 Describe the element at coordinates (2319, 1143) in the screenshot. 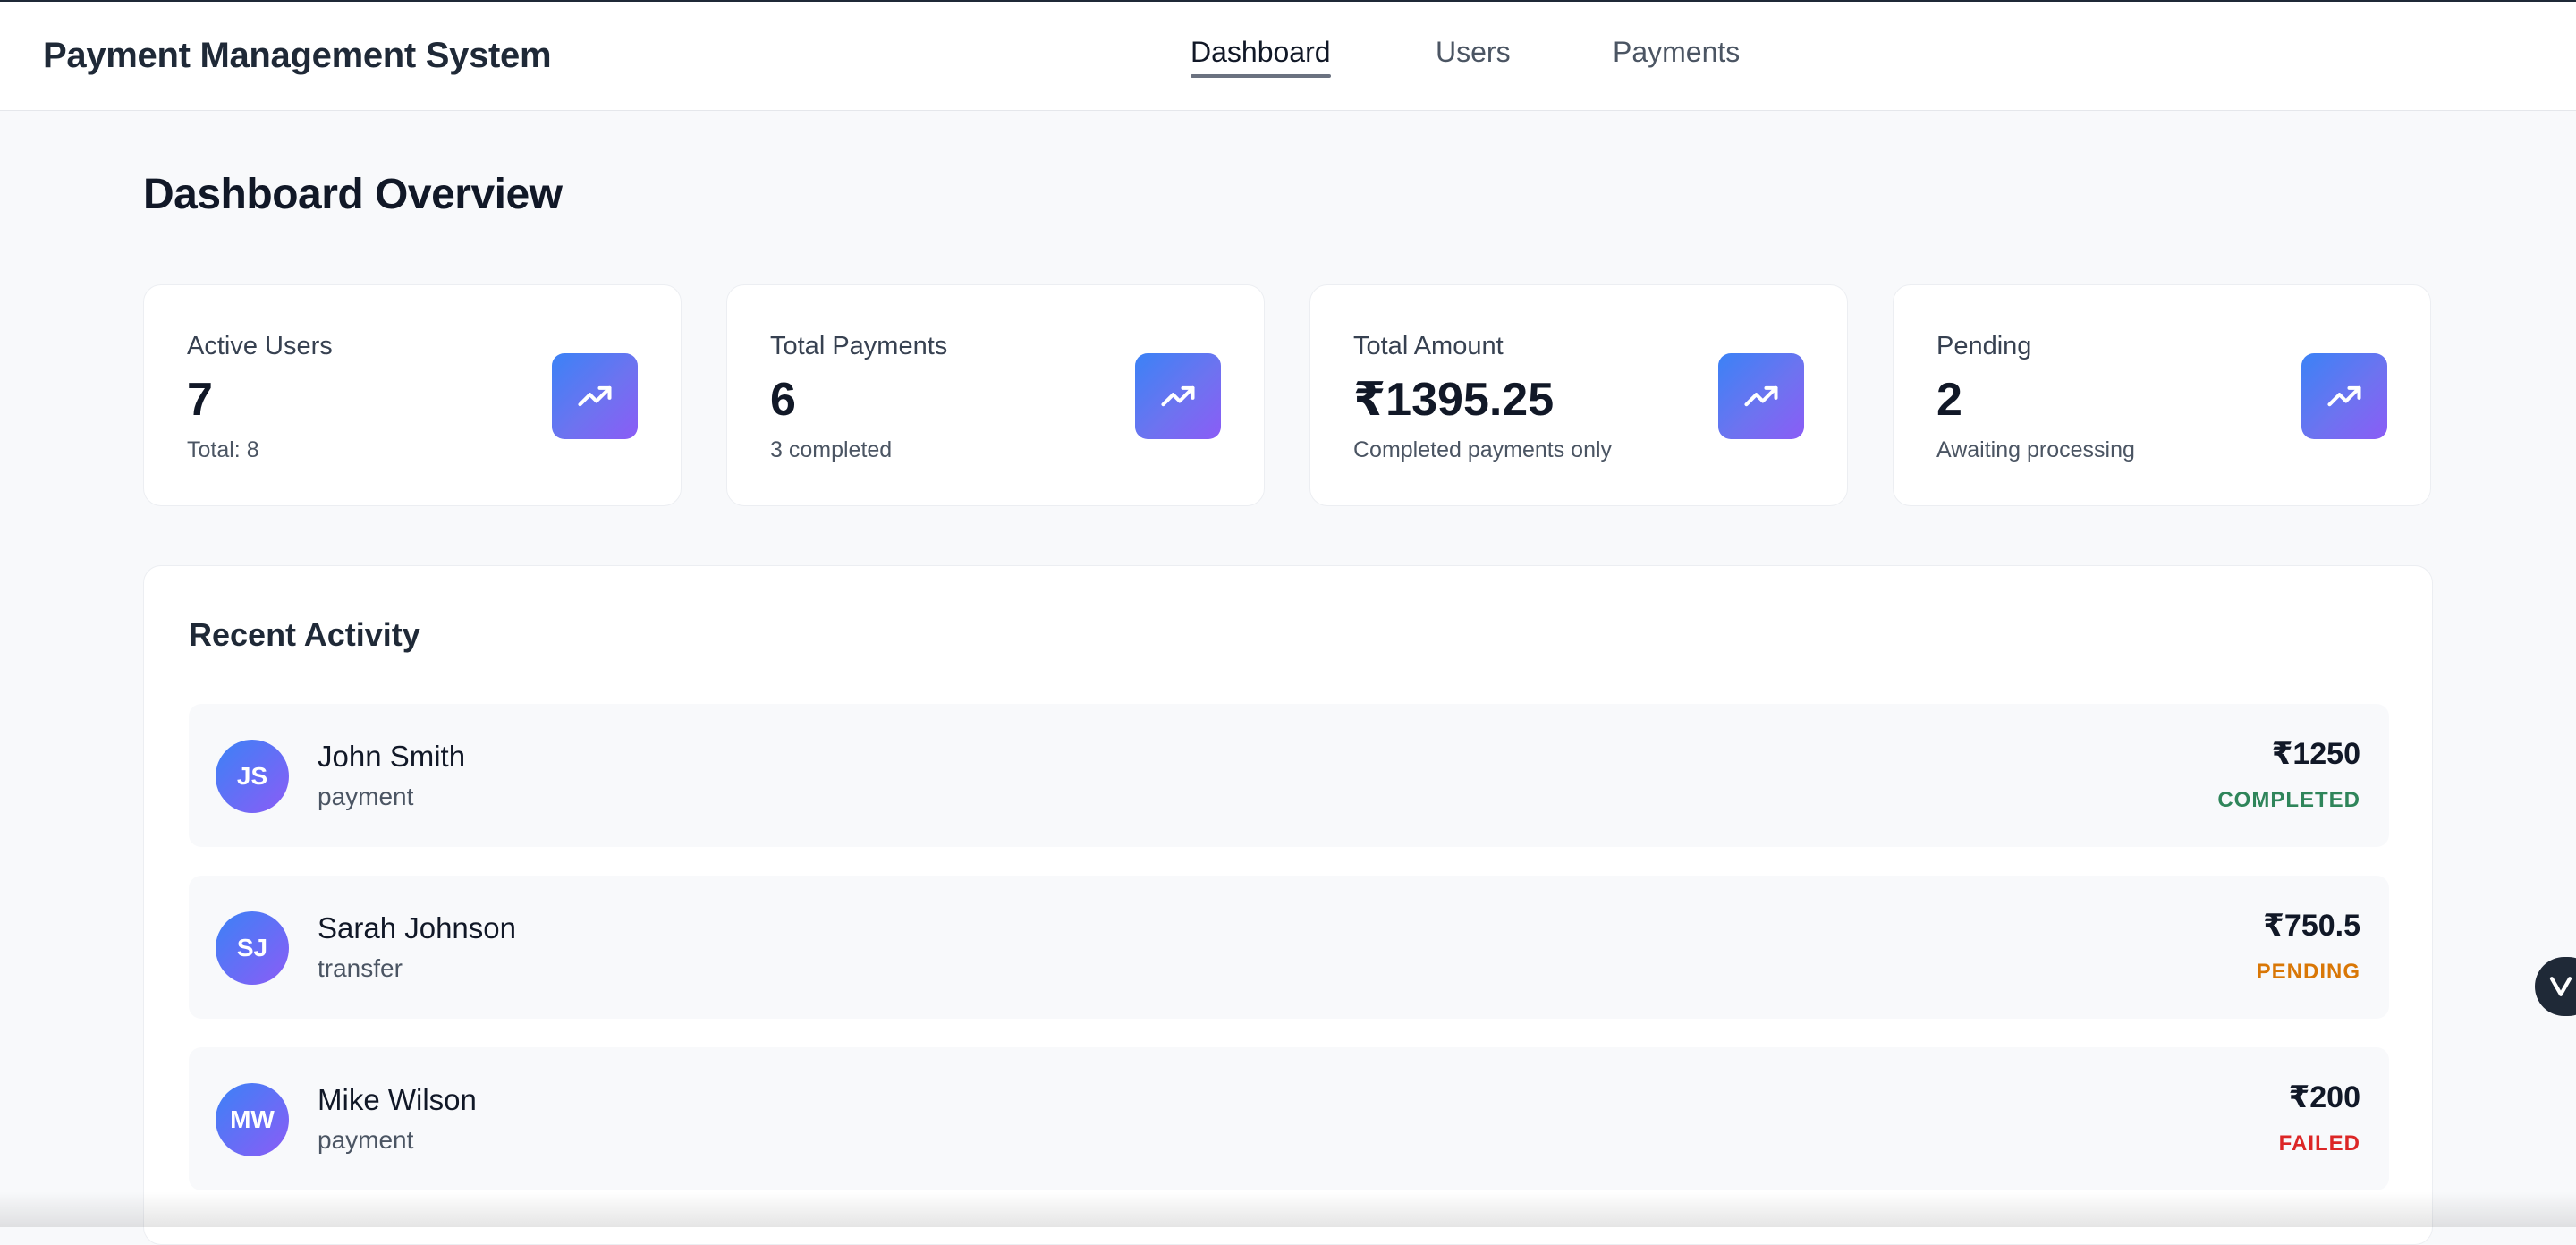

I see `status-badge: FAILED` at that location.